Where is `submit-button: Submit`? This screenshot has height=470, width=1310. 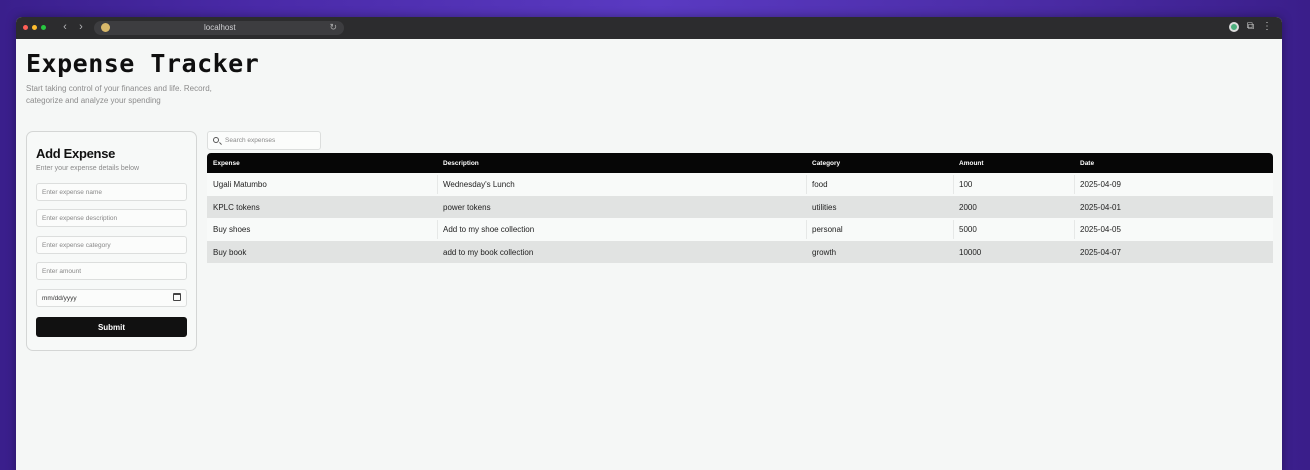
submit-button: Submit is located at coordinates (111, 327).